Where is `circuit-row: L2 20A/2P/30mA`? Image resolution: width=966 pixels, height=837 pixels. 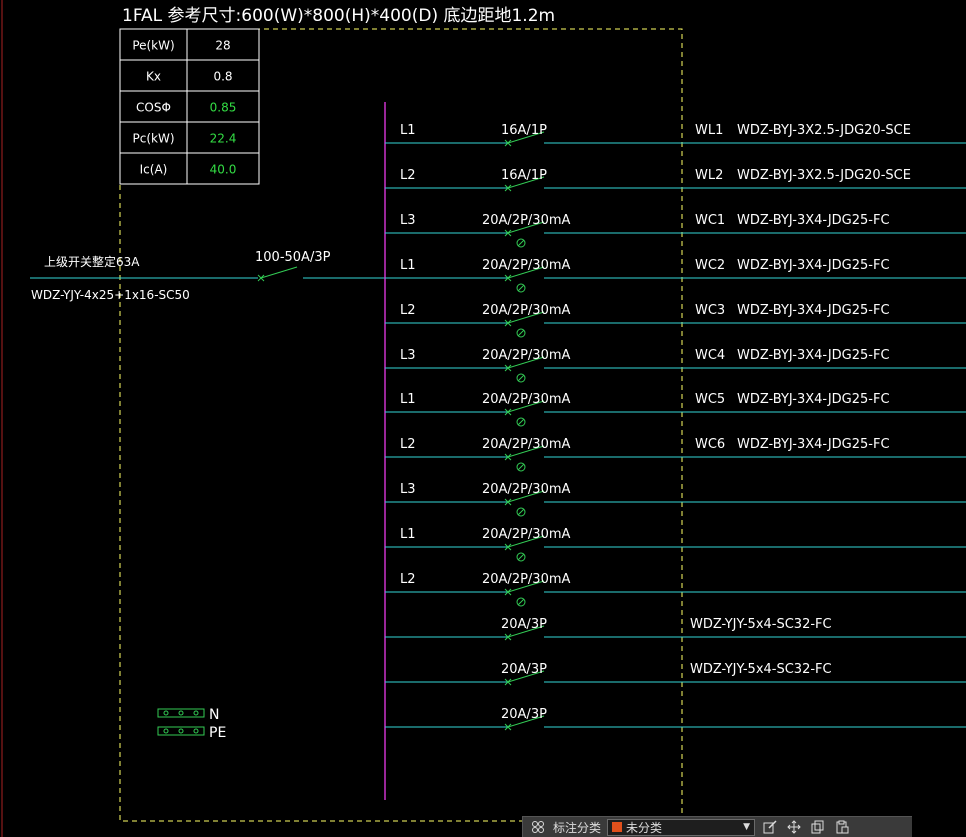
circuit-row: L2 20A/2P/30mA is located at coordinates (675, 589).